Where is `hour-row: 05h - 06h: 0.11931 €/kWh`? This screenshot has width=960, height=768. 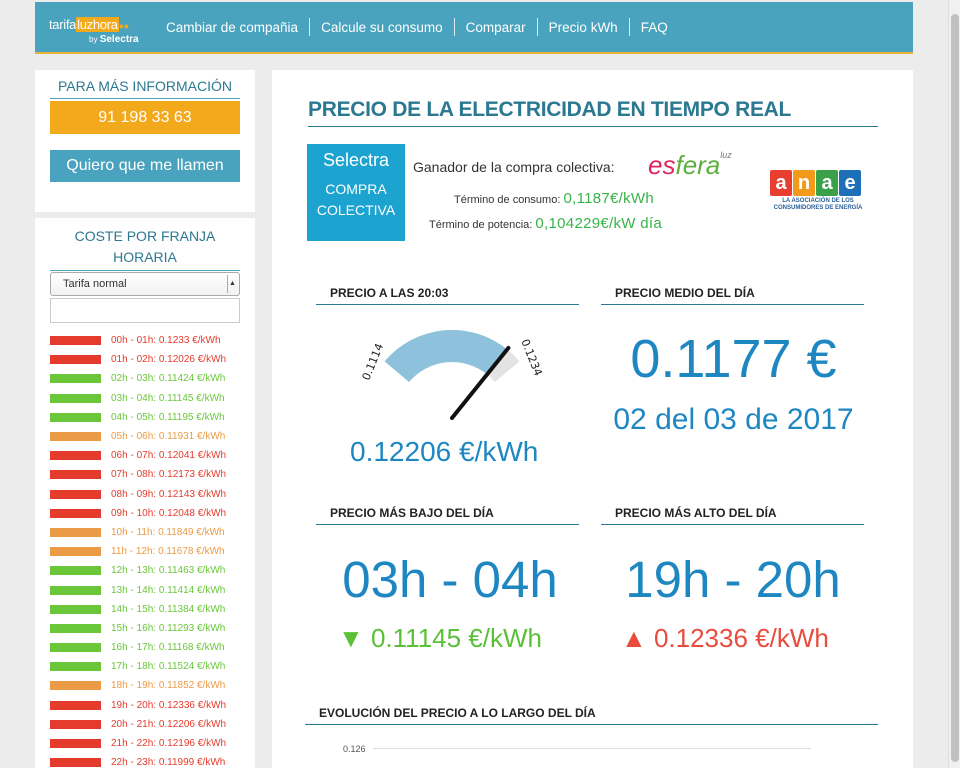 hour-row: 05h - 06h: 0.11931 €/kWh is located at coordinates (150, 436).